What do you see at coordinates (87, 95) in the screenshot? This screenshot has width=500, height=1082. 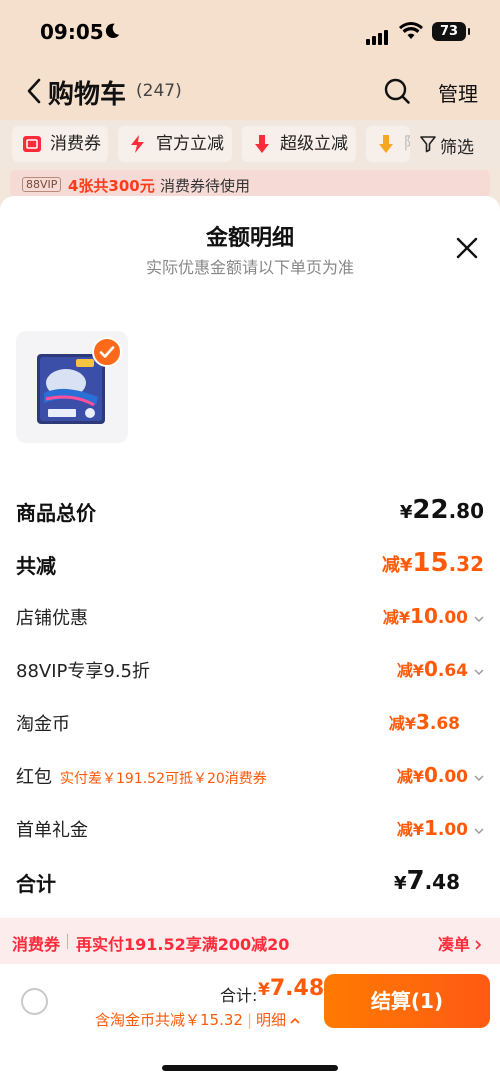 I see `page-title: 购物车` at bounding box center [87, 95].